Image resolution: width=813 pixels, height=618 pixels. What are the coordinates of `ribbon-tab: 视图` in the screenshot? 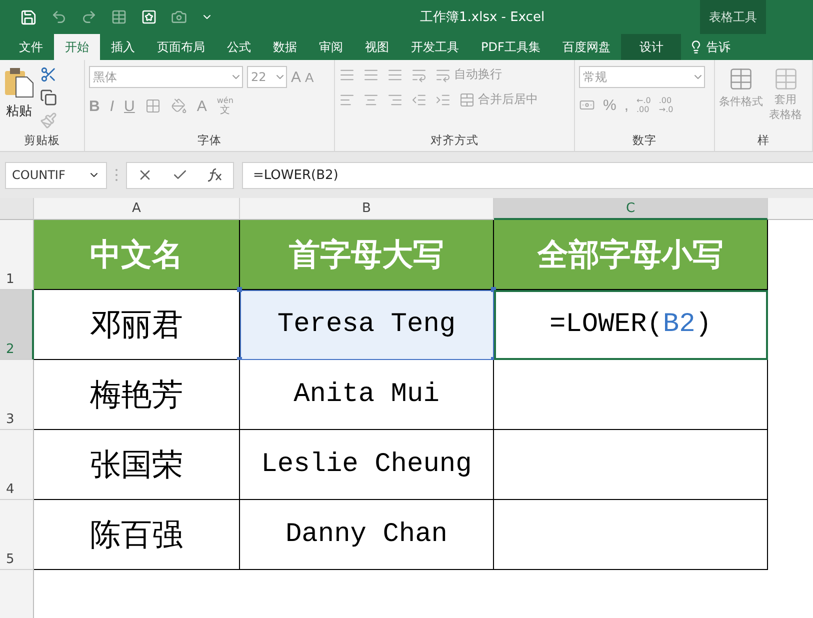 It's located at (377, 47).